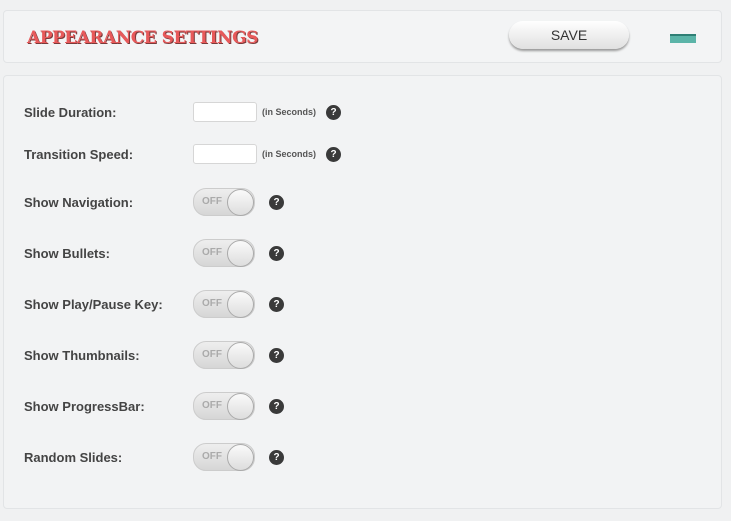  Describe the element at coordinates (142, 38) in the screenshot. I see `page-title: APPEARANCE SETTINGS` at that location.